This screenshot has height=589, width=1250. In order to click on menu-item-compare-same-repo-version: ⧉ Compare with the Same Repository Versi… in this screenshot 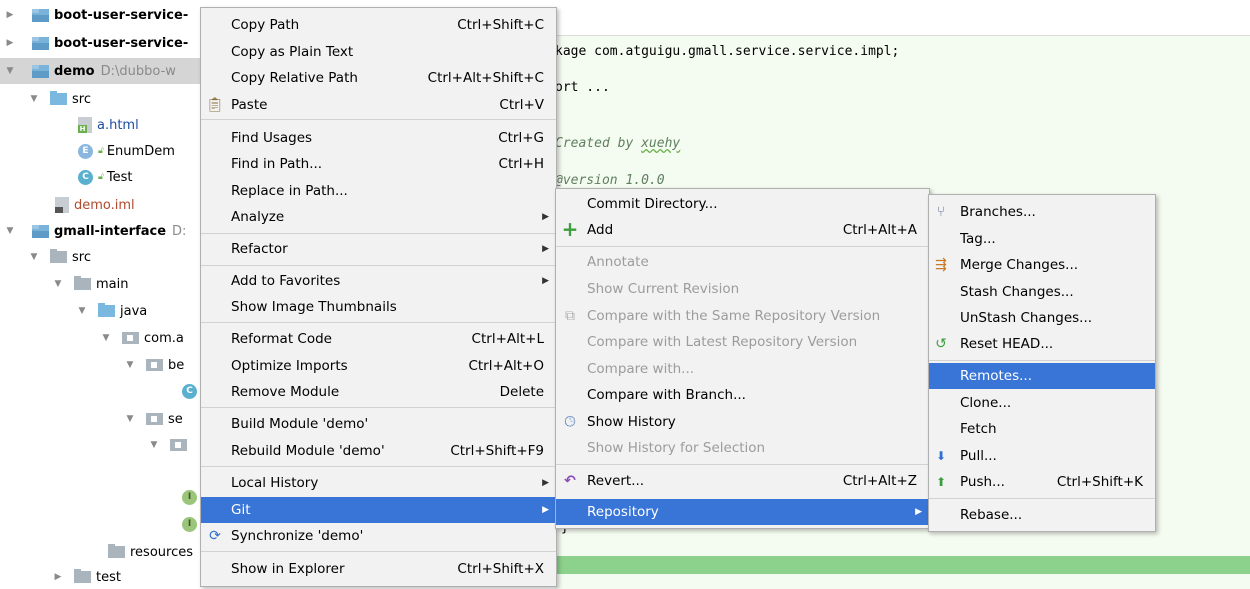, I will do `click(742, 316)`.